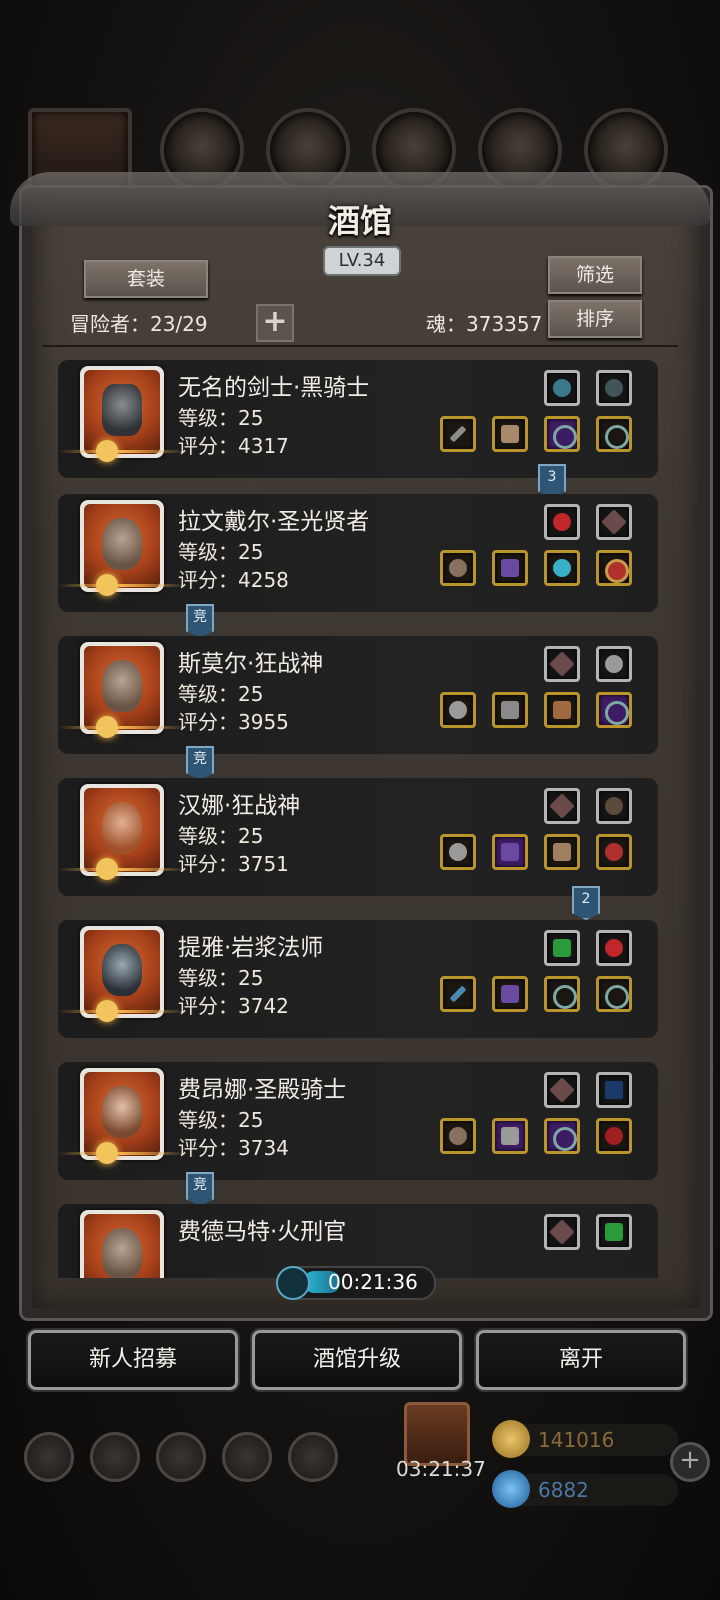 The image size is (720, 1600). What do you see at coordinates (233, 722) in the screenshot?
I see `hero-score: 评分：3955` at bounding box center [233, 722].